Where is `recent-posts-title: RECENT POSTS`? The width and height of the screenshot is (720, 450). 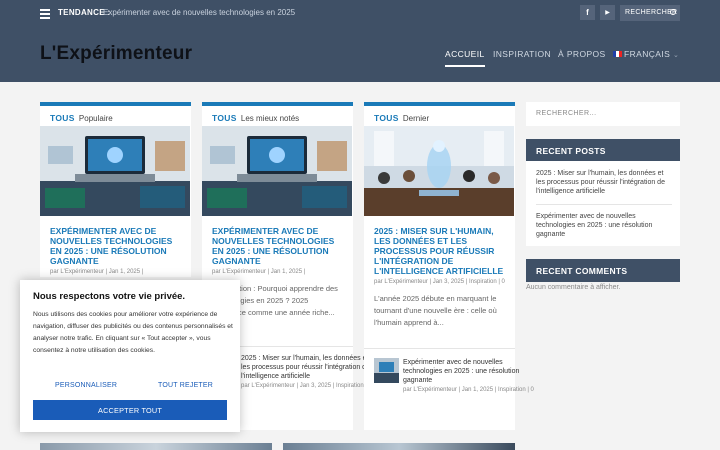
recent-posts-title: RECENT POSTS is located at coordinates (603, 150).